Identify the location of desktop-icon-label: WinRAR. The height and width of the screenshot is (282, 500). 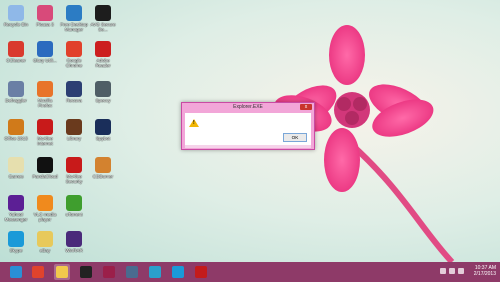
(74, 250).